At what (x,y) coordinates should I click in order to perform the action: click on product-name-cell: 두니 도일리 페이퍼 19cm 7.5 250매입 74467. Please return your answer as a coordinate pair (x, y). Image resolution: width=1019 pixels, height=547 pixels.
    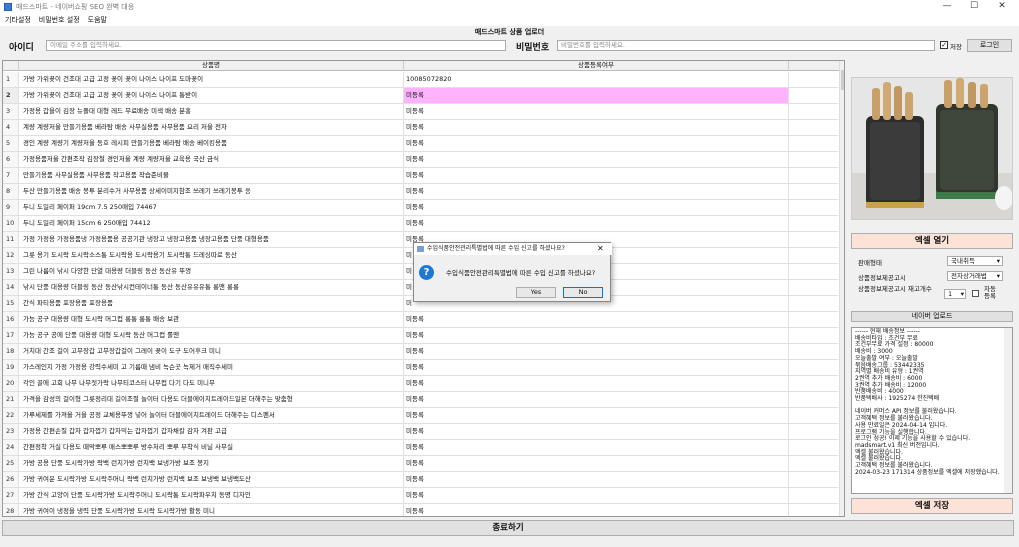
    Looking at the image, I should click on (211, 207).